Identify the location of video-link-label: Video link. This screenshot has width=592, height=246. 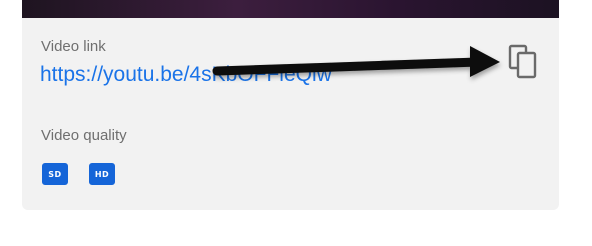
(73, 46).